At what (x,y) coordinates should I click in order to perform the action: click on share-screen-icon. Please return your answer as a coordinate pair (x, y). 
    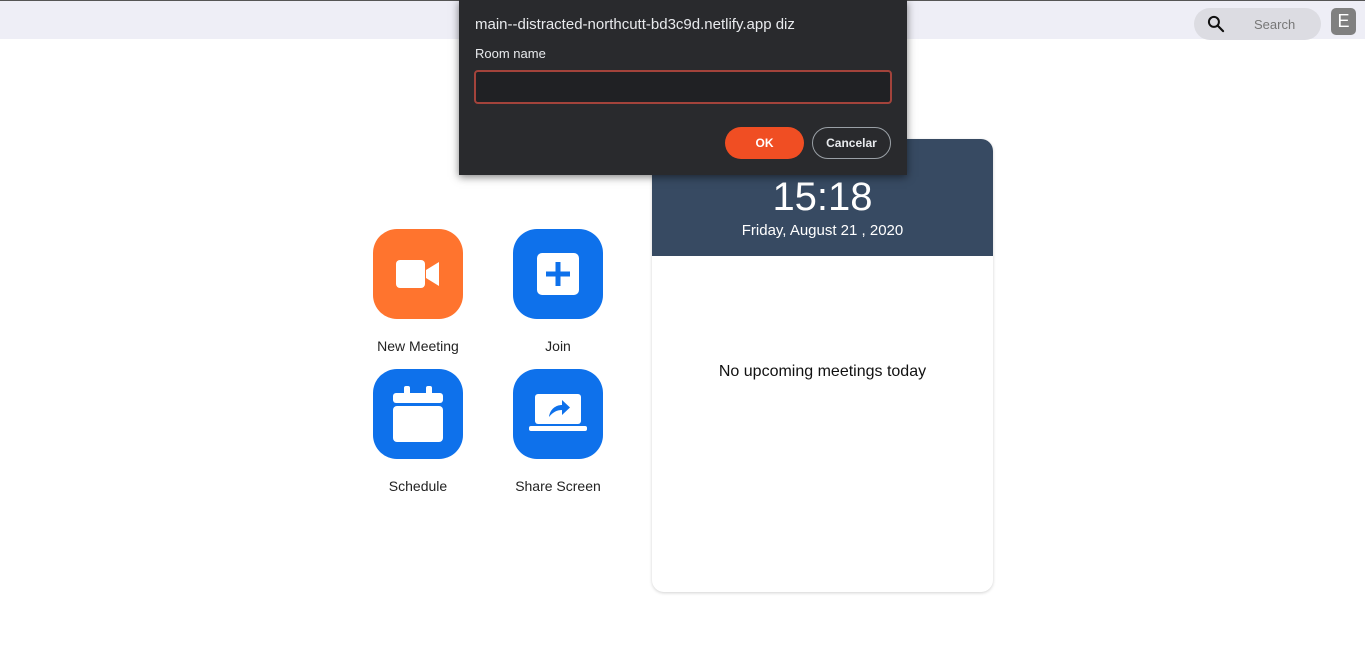
    Looking at the image, I should click on (558, 412).